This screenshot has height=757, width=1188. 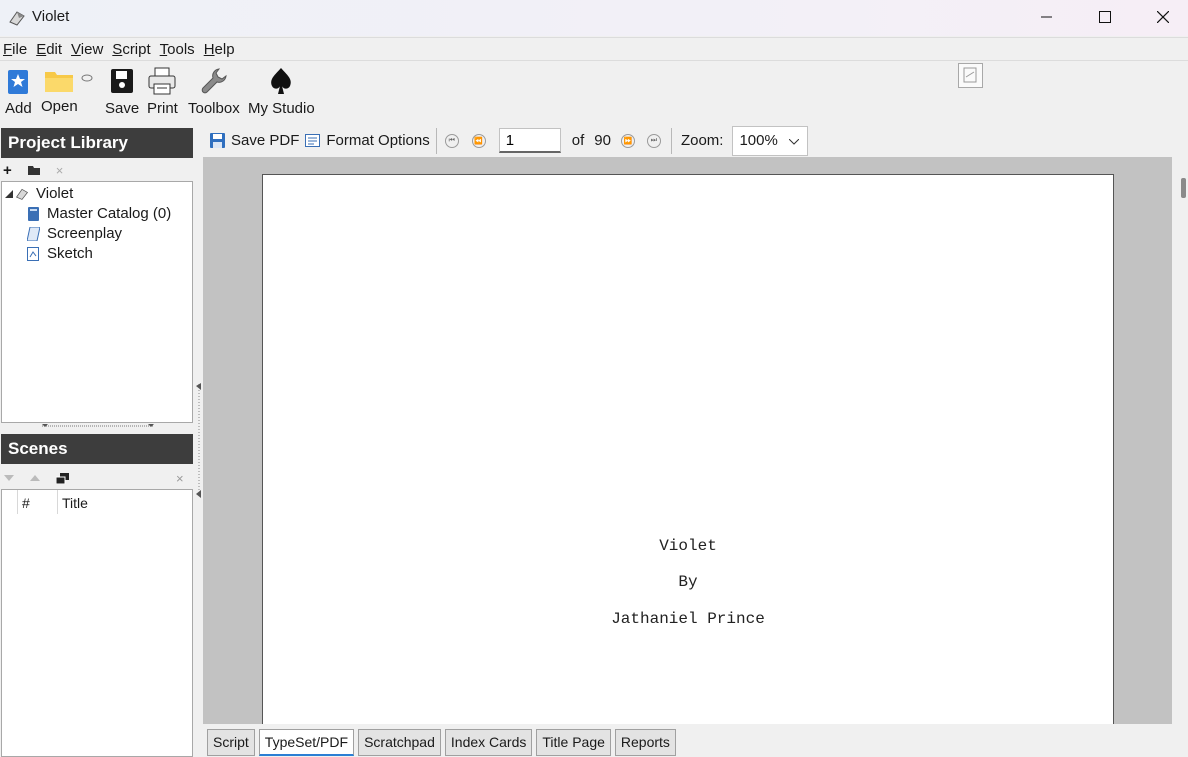 I want to click on printer-icon, so click(x=162, y=81).